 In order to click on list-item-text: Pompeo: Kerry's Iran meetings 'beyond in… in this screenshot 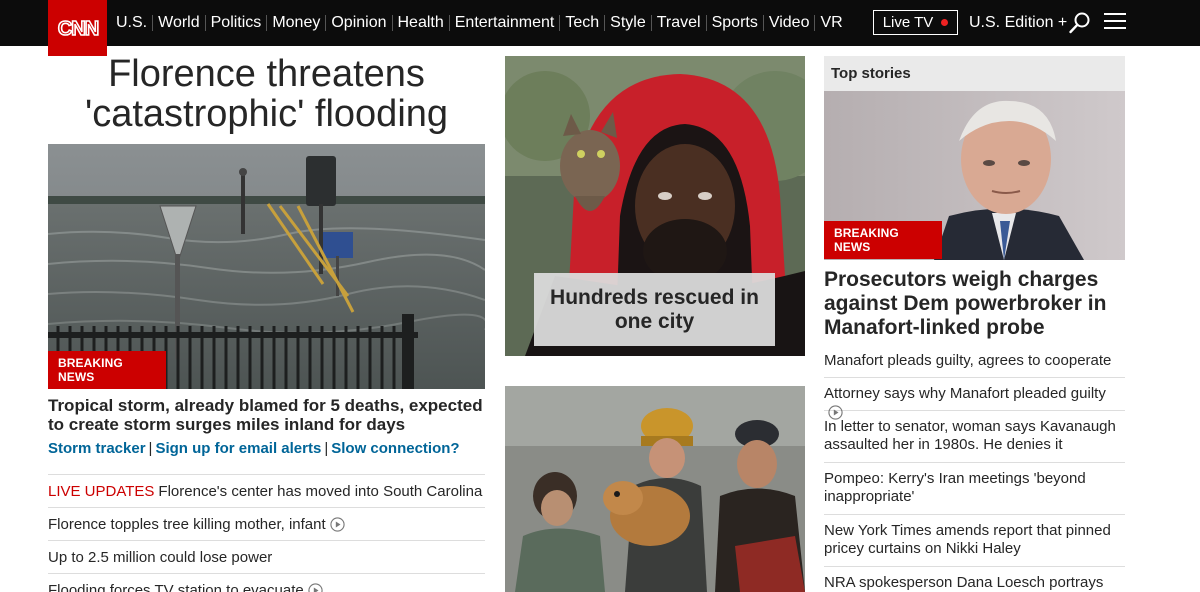, I will do `click(955, 487)`.